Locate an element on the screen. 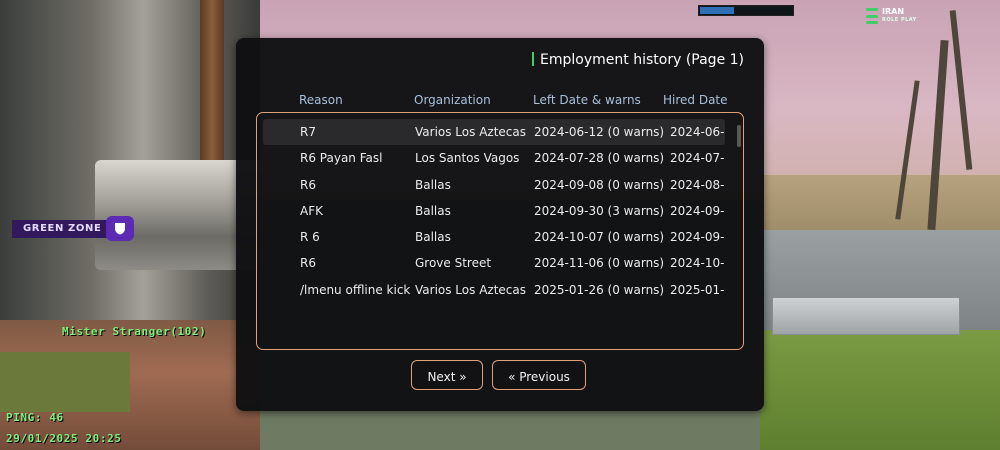 This screenshot has width=1000, height=450. column-header-organization: Organization is located at coordinates (452, 100).